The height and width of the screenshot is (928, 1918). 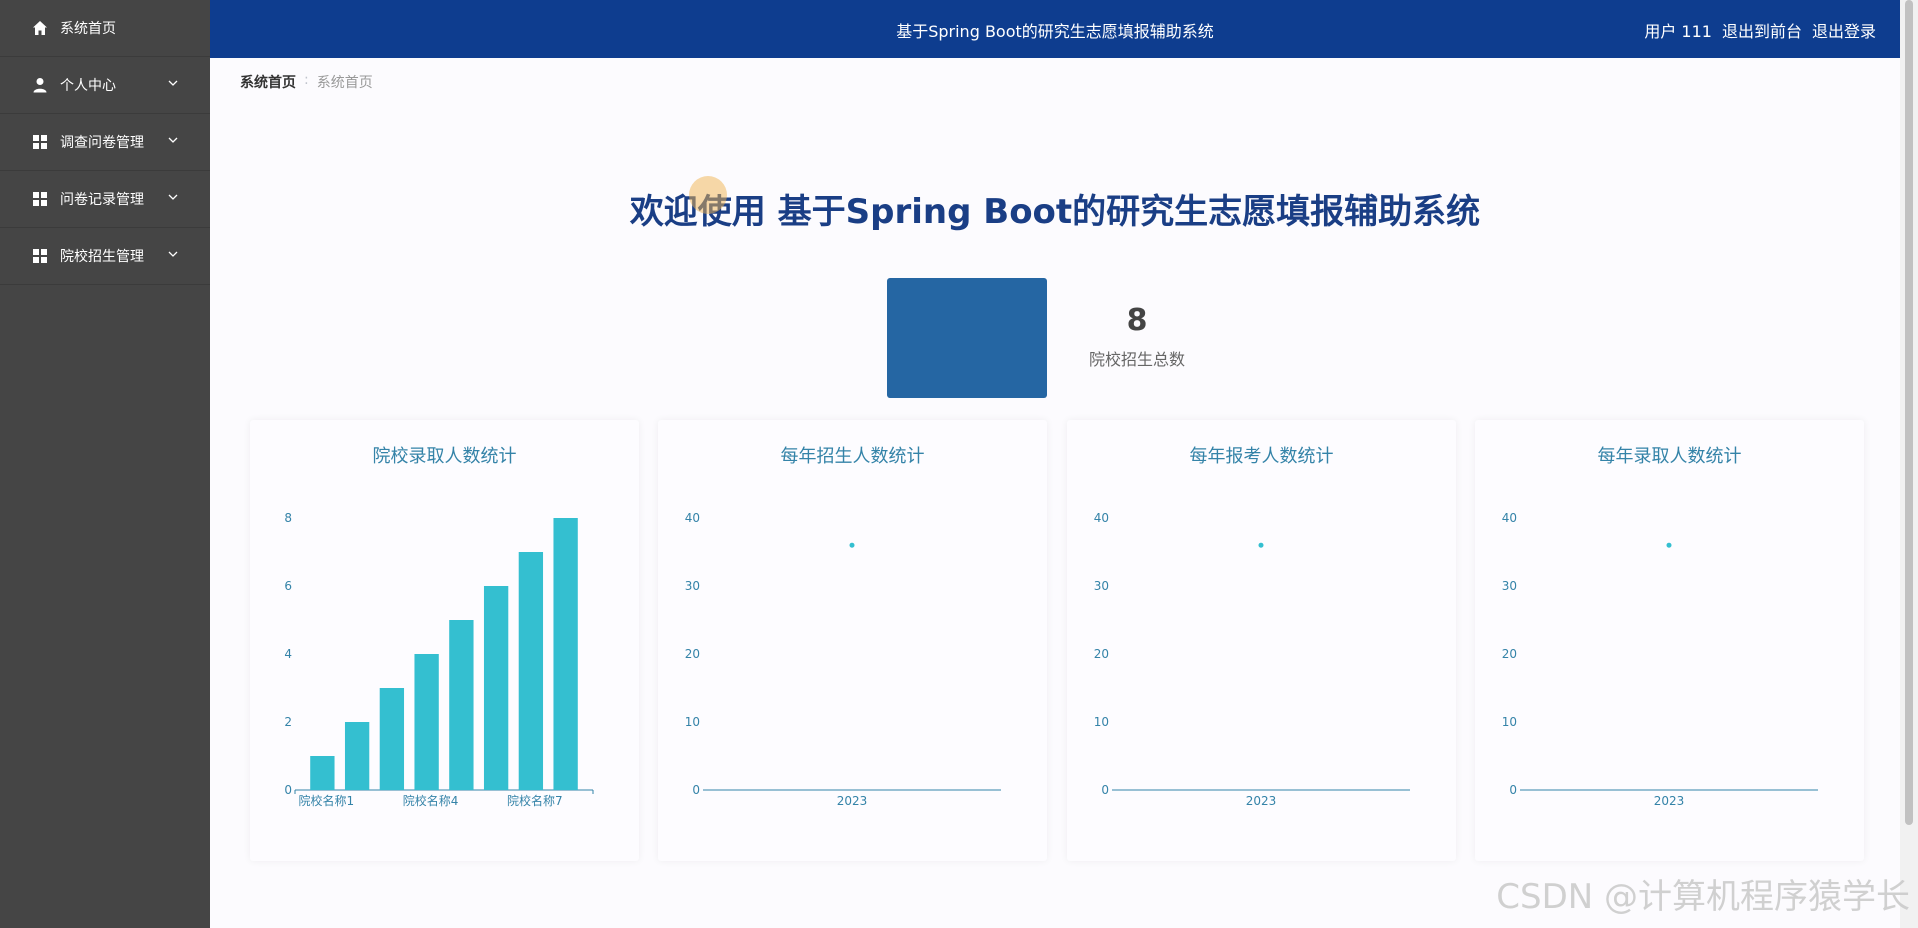 I want to click on user-icon, so click(x=40, y=85).